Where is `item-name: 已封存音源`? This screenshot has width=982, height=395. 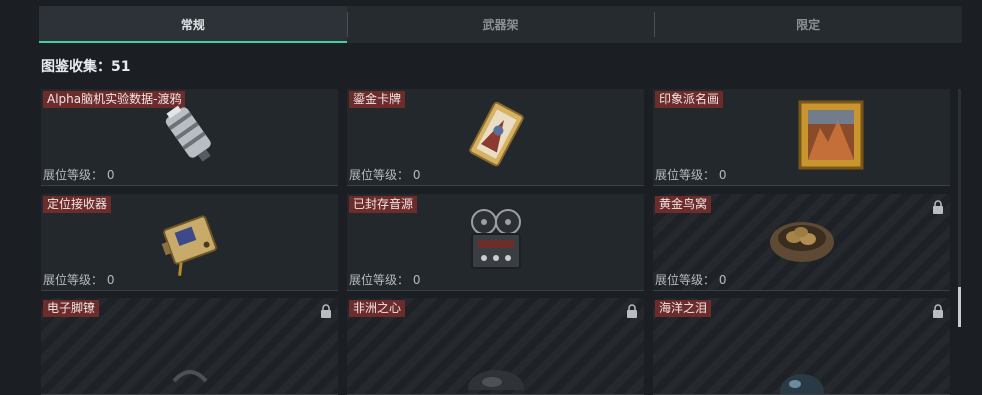 item-name: 已封存音源 is located at coordinates (383, 204).